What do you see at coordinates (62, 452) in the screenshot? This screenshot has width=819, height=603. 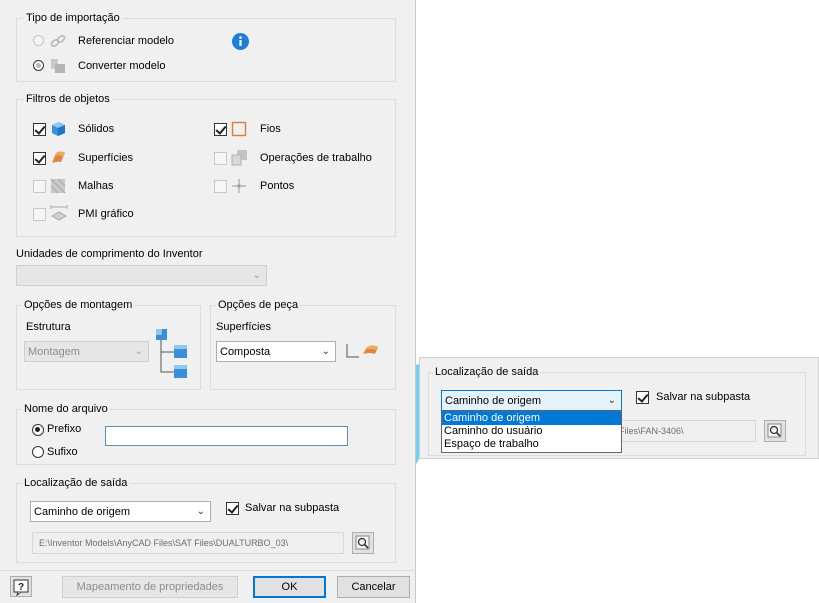 I see `suffix-label: Sufixo` at bounding box center [62, 452].